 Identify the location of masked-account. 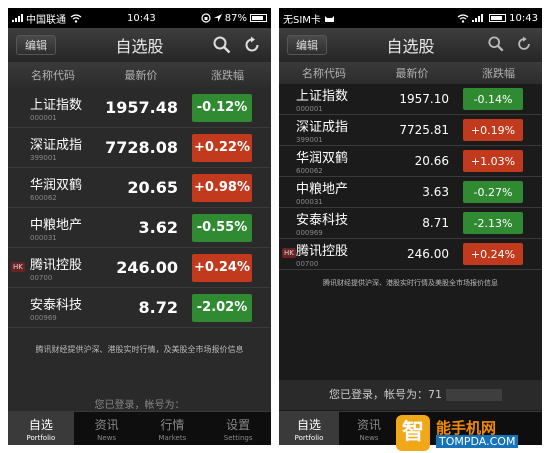
(474, 395).